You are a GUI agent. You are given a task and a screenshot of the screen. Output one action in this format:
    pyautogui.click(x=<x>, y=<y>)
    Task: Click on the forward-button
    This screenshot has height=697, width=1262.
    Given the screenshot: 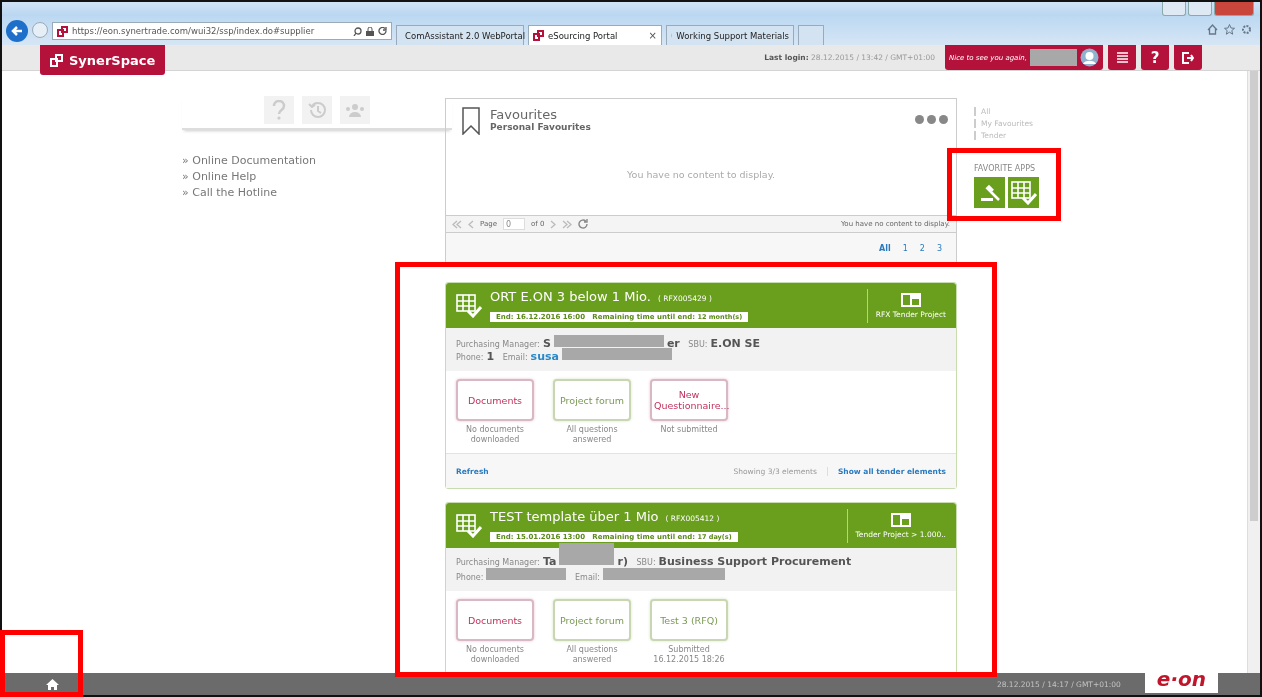 What is the action you would take?
    pyautogui.click(x=40, y=30)
    